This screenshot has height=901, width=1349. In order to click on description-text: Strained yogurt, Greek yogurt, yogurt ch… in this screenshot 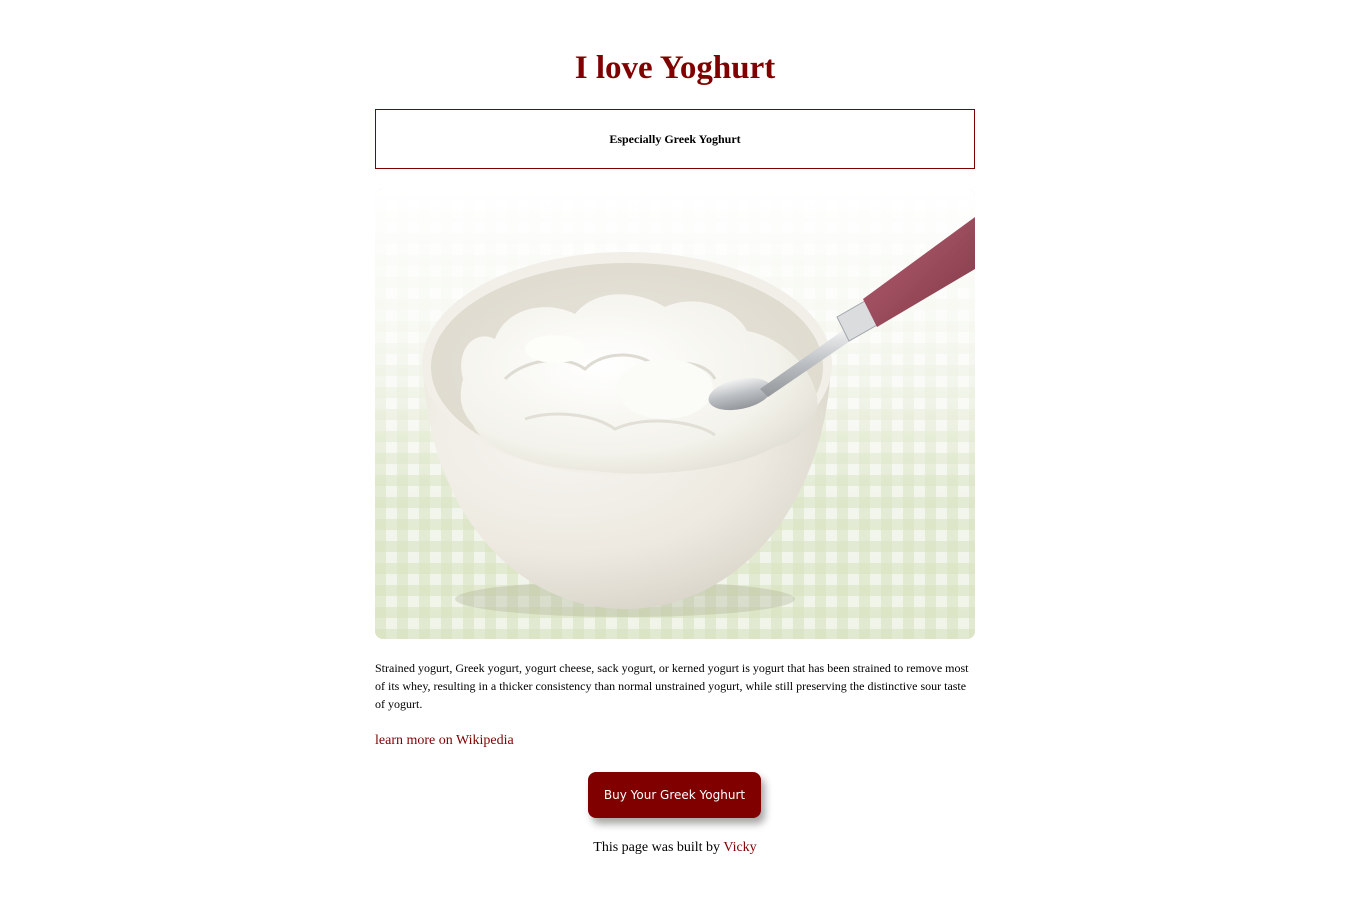, I will do `click(672, 686)`.